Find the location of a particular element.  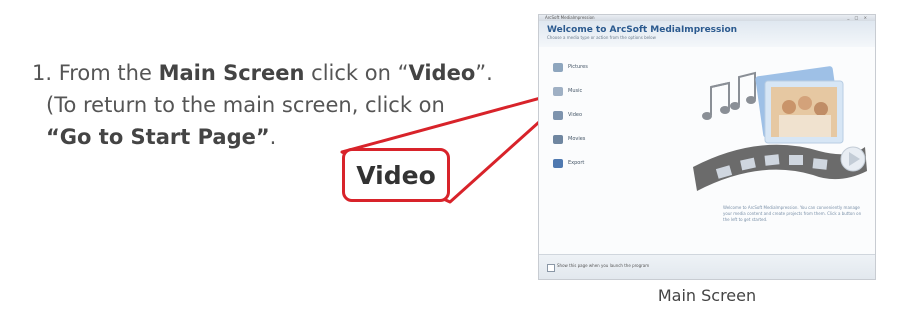

instruction-line-3: “Go to Start Page”. is located at coordinates (282, 137).